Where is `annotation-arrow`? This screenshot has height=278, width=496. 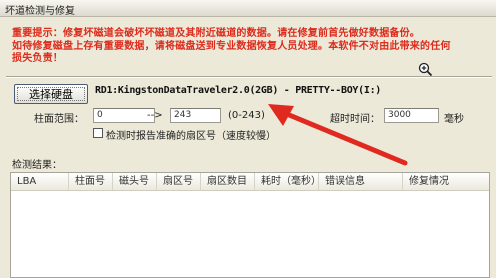
annotation-arrow is located at coordinates (338, 135).